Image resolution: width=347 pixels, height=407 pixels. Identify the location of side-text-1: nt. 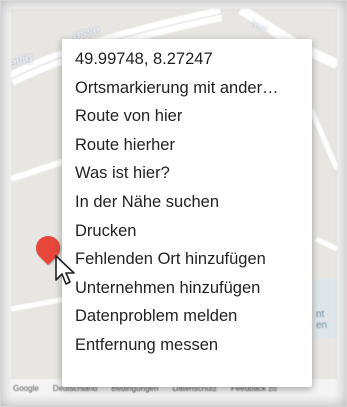
(320, 314).